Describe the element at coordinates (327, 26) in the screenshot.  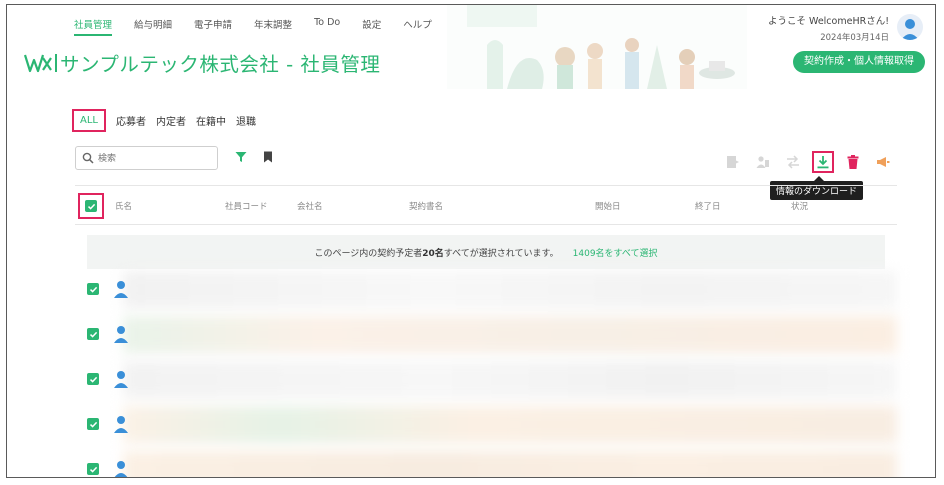
I see `nav-todo: To Do` at that location.